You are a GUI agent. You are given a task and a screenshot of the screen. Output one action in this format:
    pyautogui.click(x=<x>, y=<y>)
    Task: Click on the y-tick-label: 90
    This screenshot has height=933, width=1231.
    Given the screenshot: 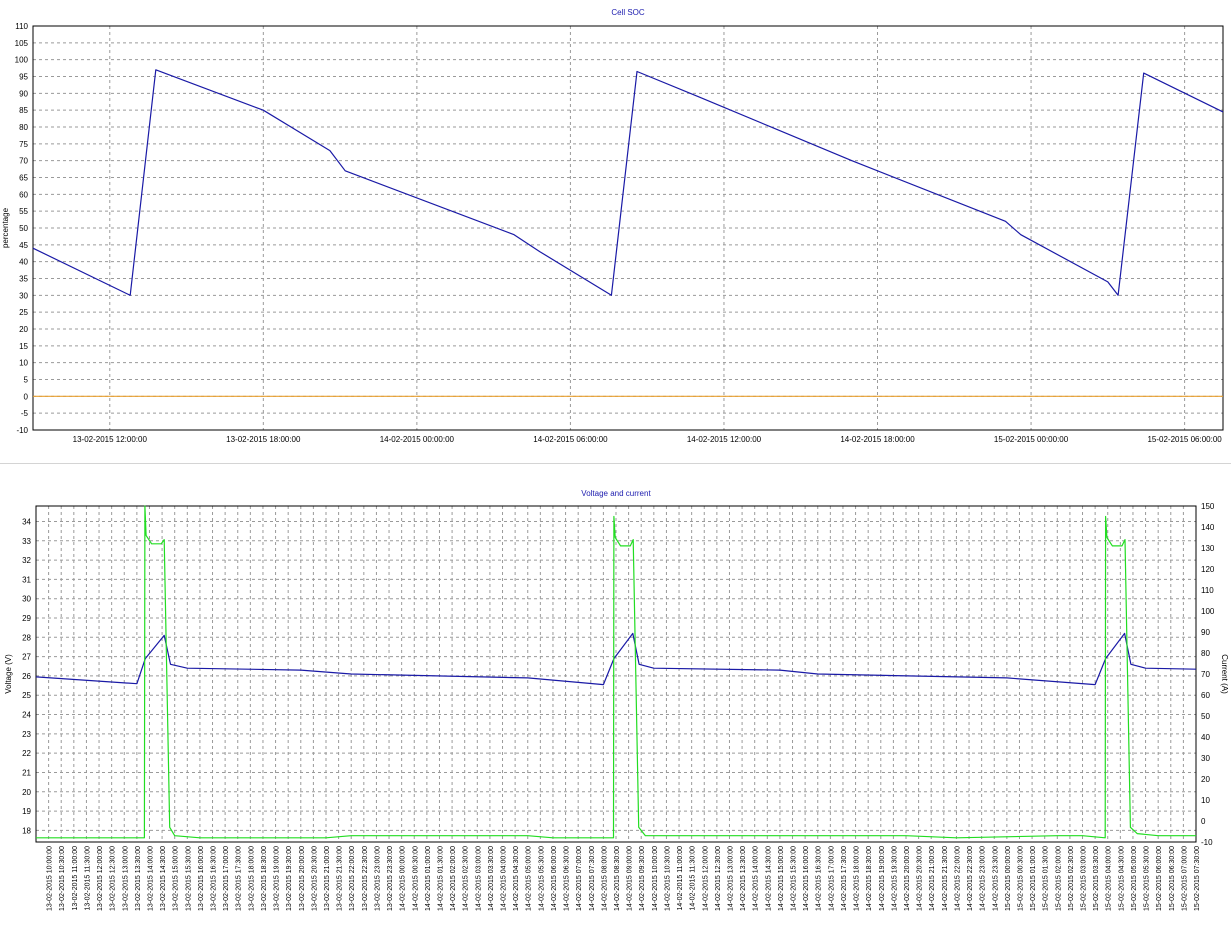 What is the action you would take?
    pyautogui.click(x=23, y=93)
    